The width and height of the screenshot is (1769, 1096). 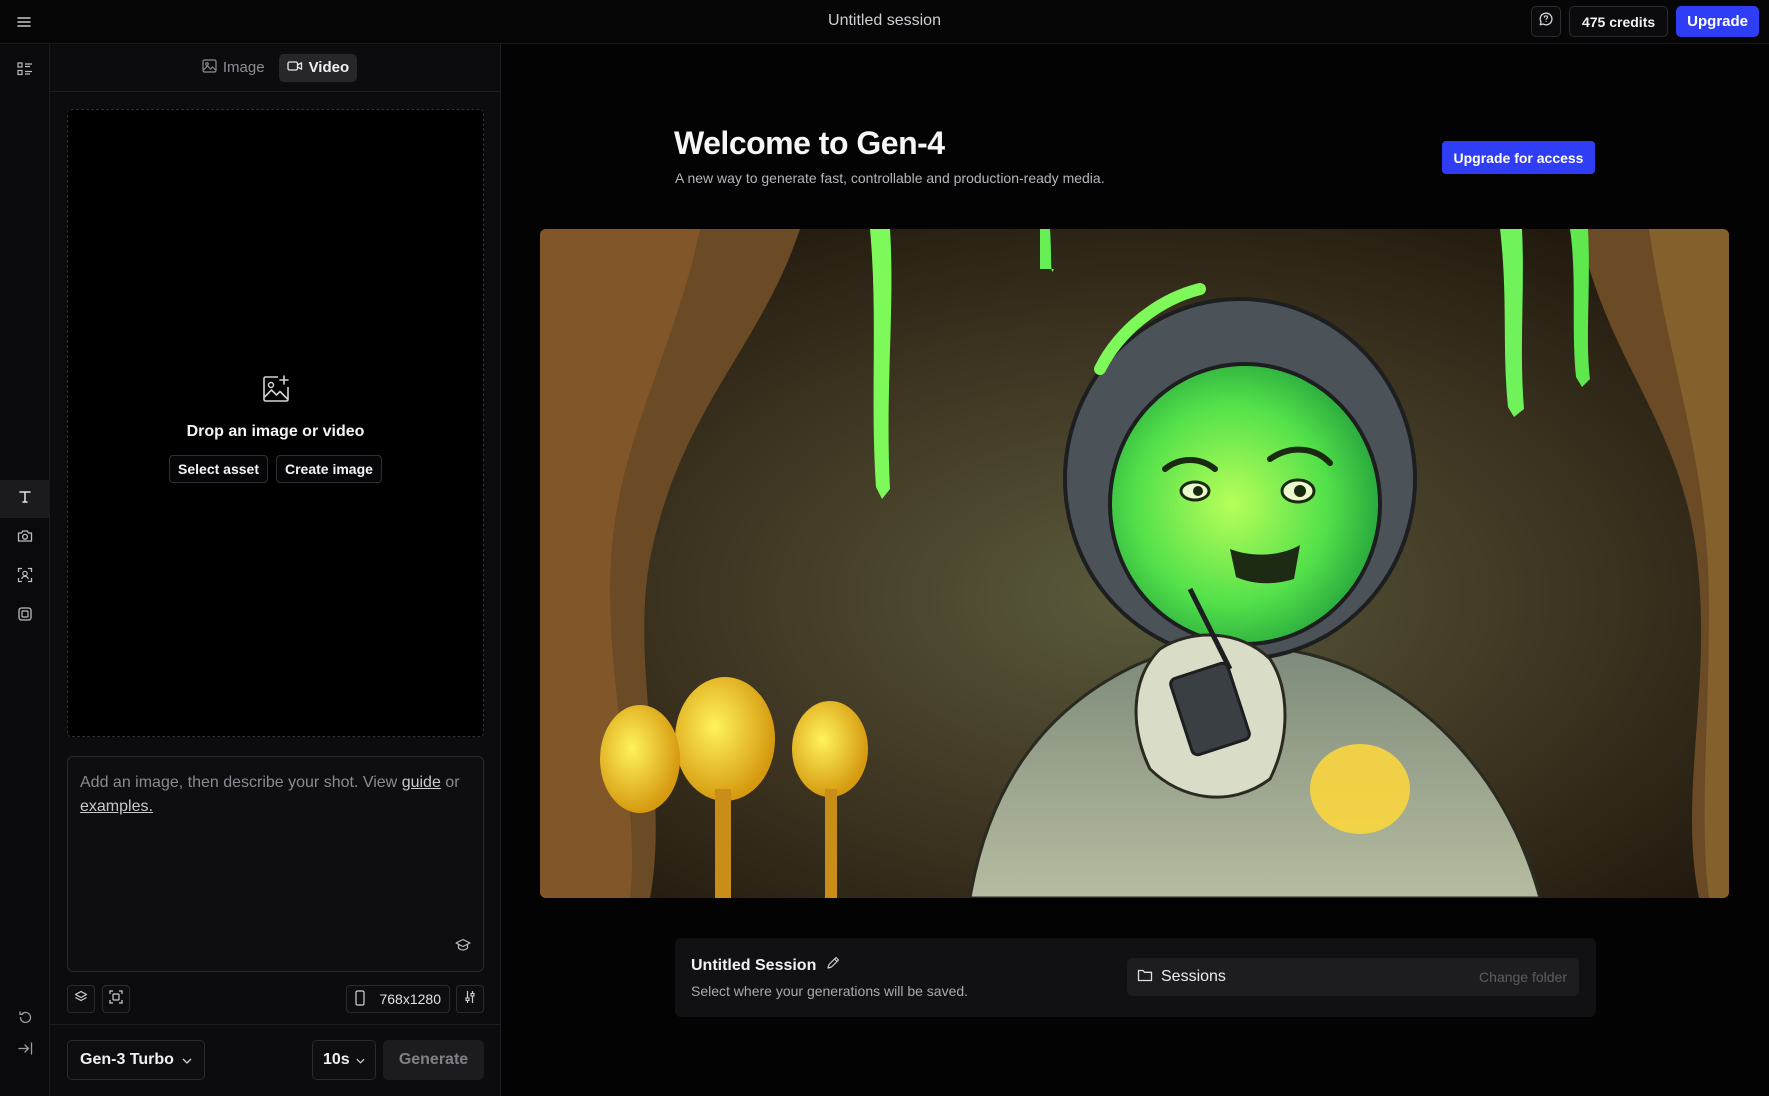 I want to click on rail-face-tool, so click(x=25, y=577).